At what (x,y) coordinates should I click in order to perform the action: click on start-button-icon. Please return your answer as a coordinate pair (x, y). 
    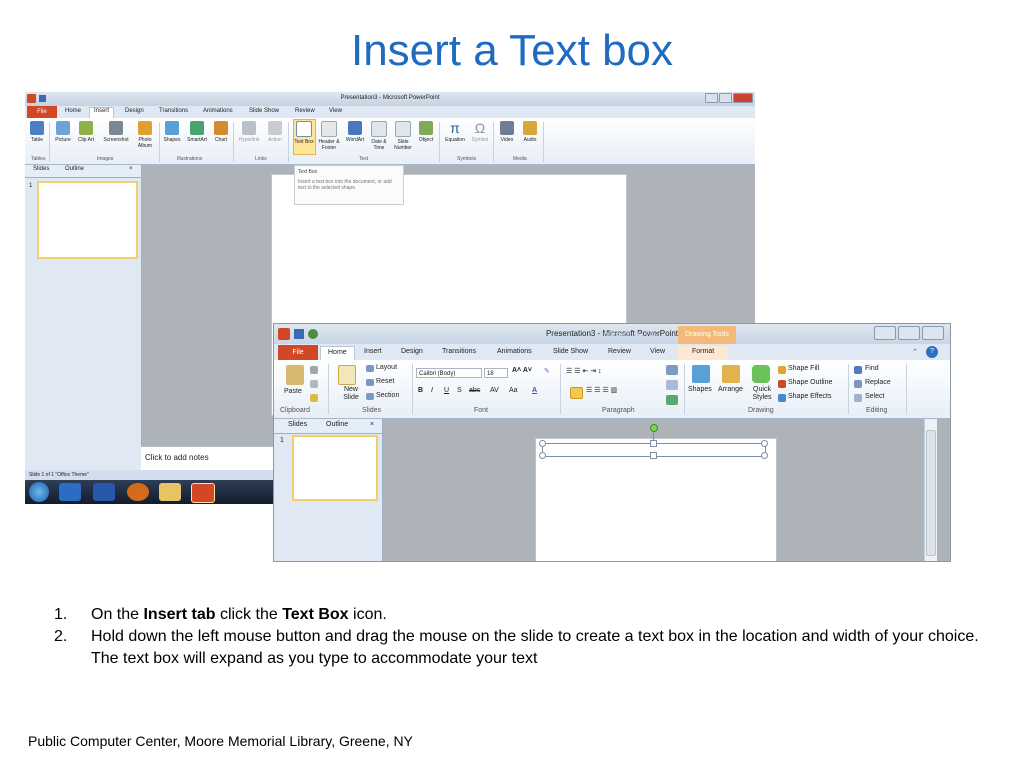
    Looking at the image, I should click on (39, 492).